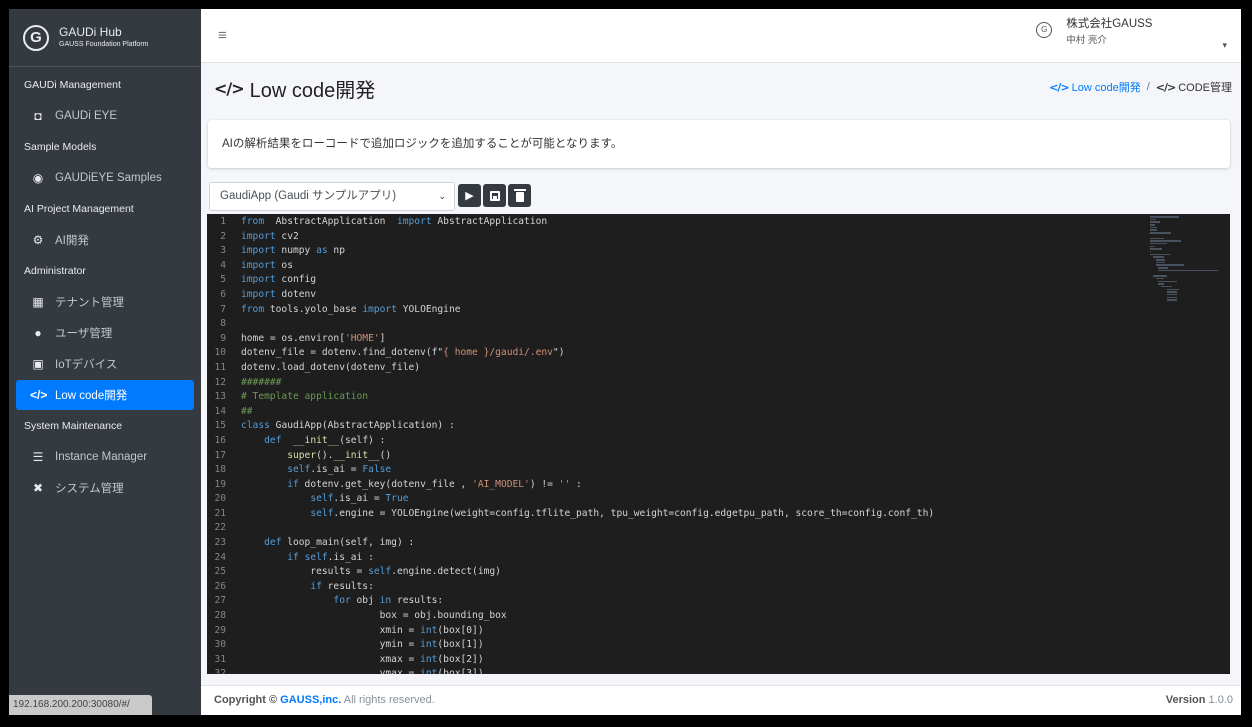 Image resolution: width=1252 pixels, height=727 pixels. Describe the element at coordinates (220, 397) in the screenshot. I see `line-number: 13` at that location.